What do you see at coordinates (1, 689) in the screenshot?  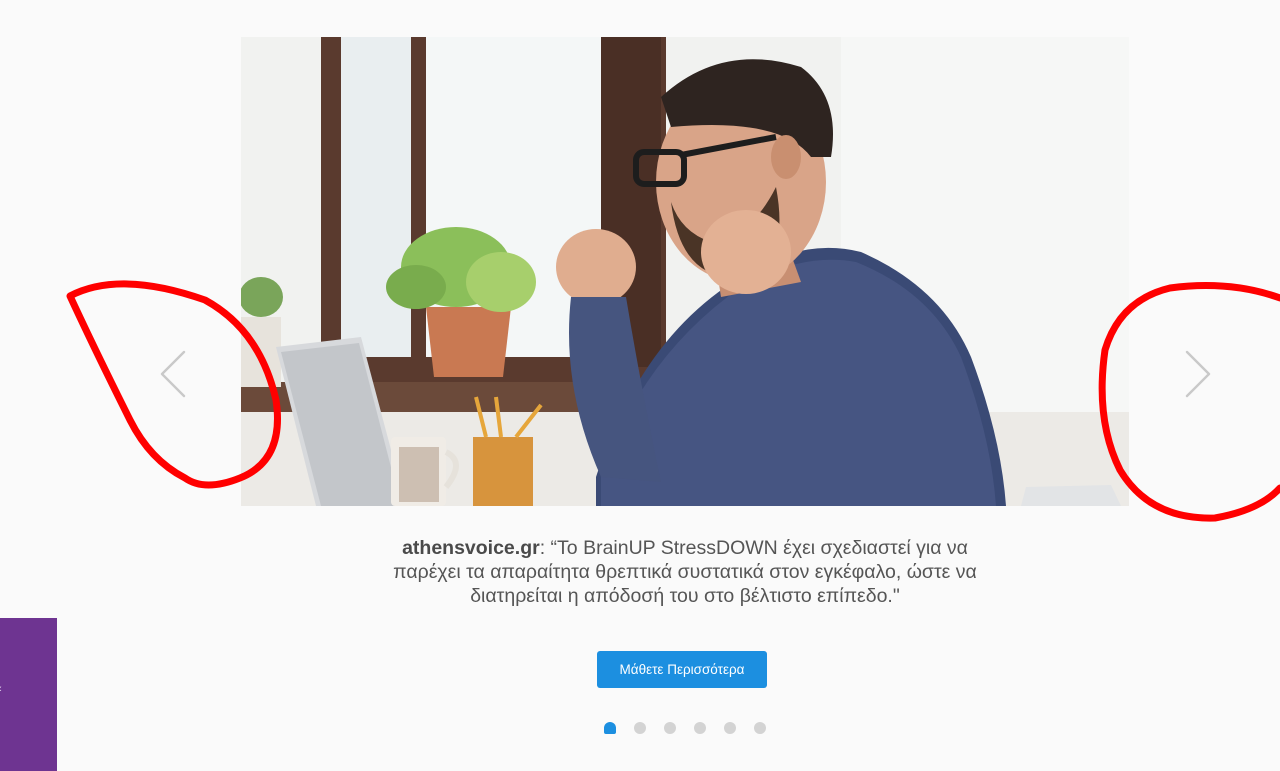 I see `side-tab-icon: ‹` at bounding box center [1, 689].